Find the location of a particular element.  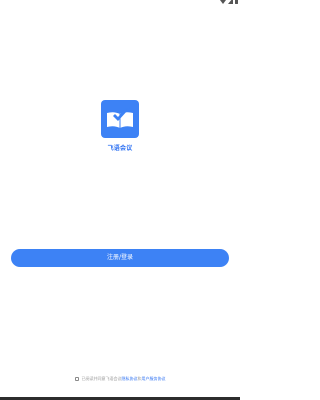

agree-checkbox is located at coordinates (76, 379).